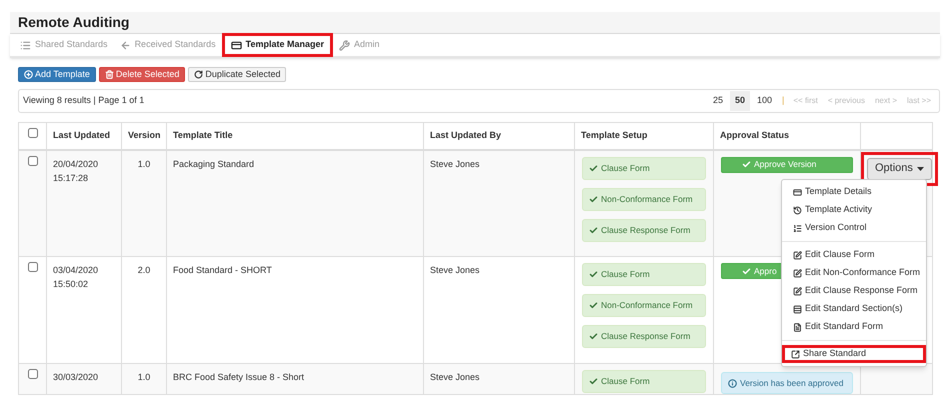 Image resolution: width=950 pixels, height=403 pixels. Describe the element at coordinates (614, 135) in the screenshot. I see `column-header: Template Setup` at that location.